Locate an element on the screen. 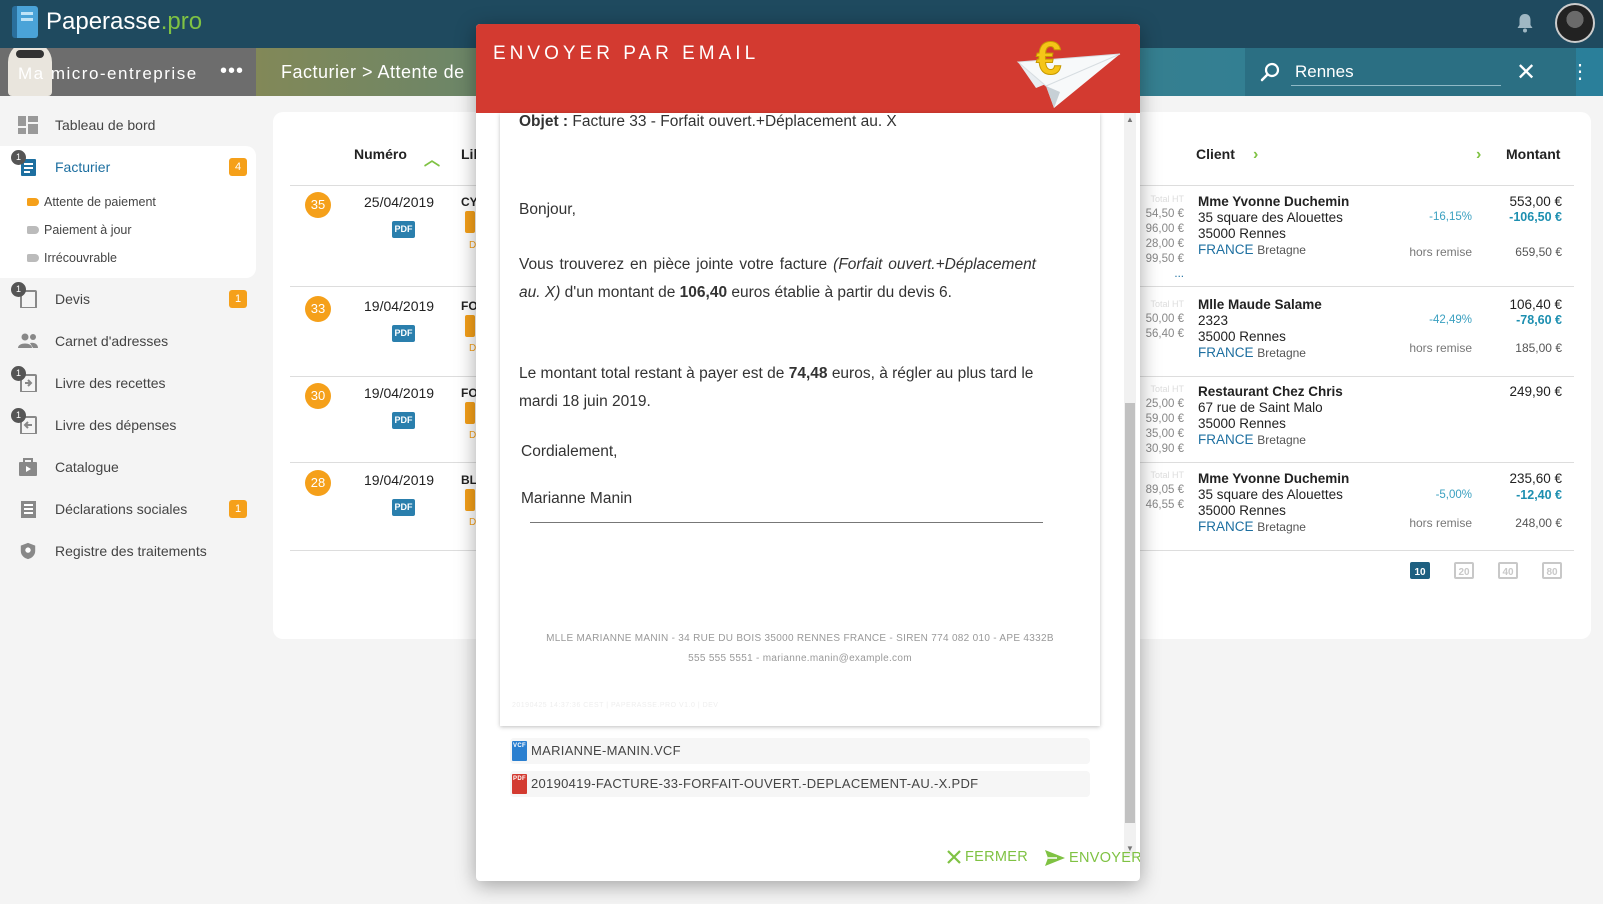 The image size is (1603, 904). brand-suffix: .pro is located at coordinates (181, 21).